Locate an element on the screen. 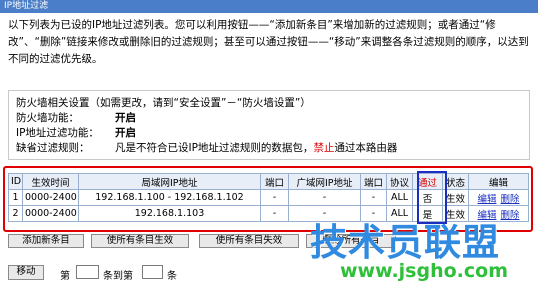 The height and width of the screenshot is (285, 538). default-rule-prefix: 凡是不符合已设IP地址过滤规则的数据包， is located at coordinates (214, 148).